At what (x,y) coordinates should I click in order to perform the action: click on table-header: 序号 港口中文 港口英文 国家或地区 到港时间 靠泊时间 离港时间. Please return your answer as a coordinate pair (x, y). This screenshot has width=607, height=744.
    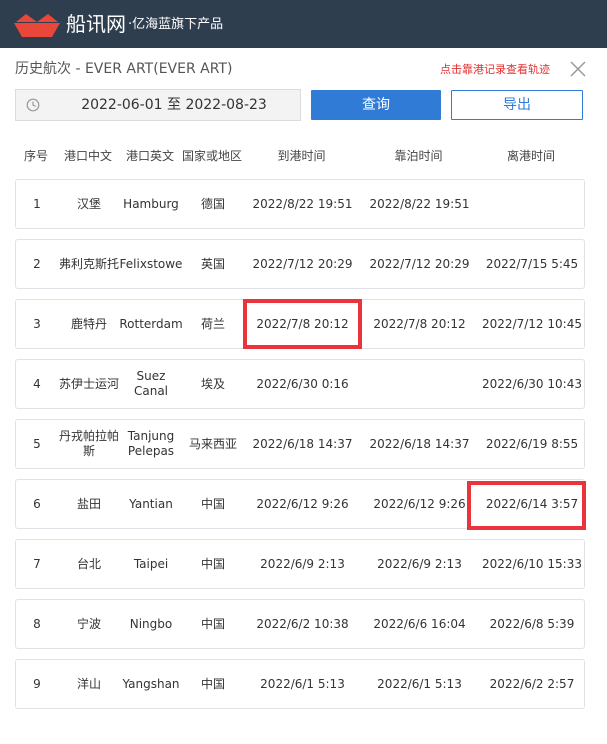
    Looking at the image, I should click on (300, 156).